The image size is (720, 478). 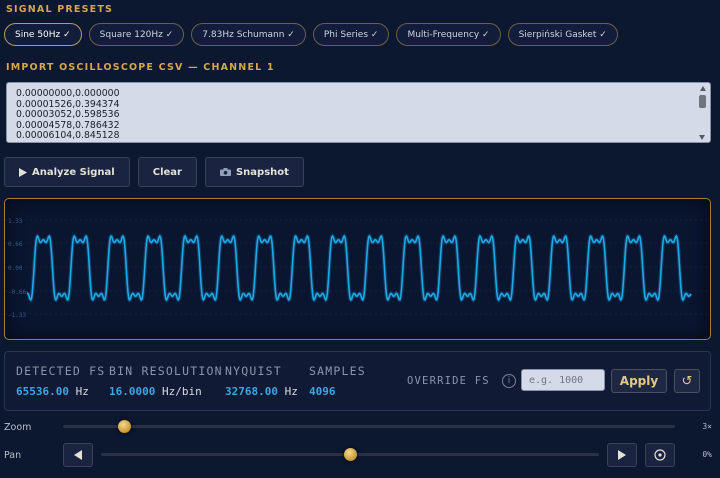 What do you see at coordinates (369, 426) in the screenshot?
I see `zoom-slider-track` at bounding box center [369, 426].